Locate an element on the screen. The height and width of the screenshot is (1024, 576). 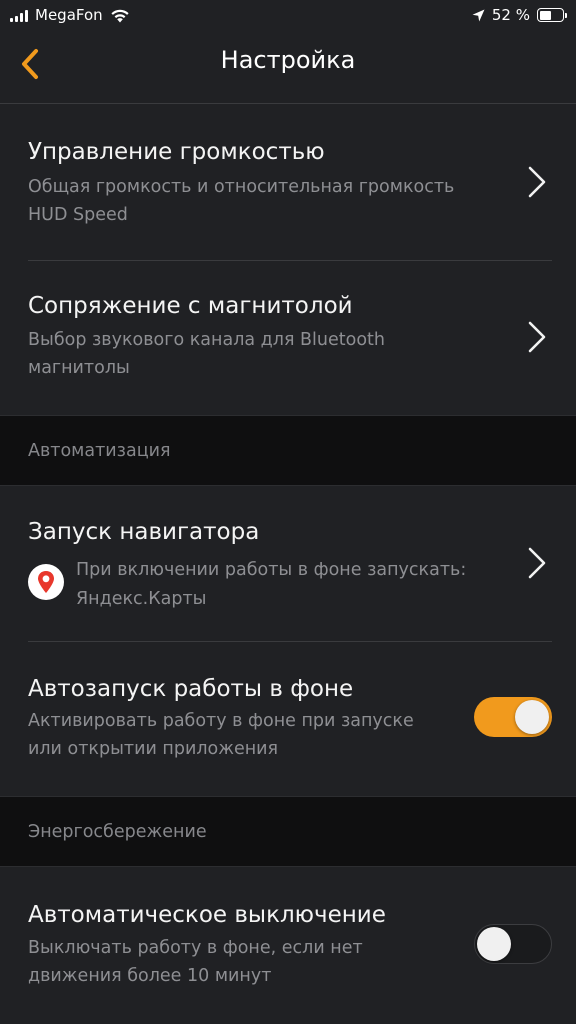
carrier-name: MegaFon is located at coordinates (69, 15).